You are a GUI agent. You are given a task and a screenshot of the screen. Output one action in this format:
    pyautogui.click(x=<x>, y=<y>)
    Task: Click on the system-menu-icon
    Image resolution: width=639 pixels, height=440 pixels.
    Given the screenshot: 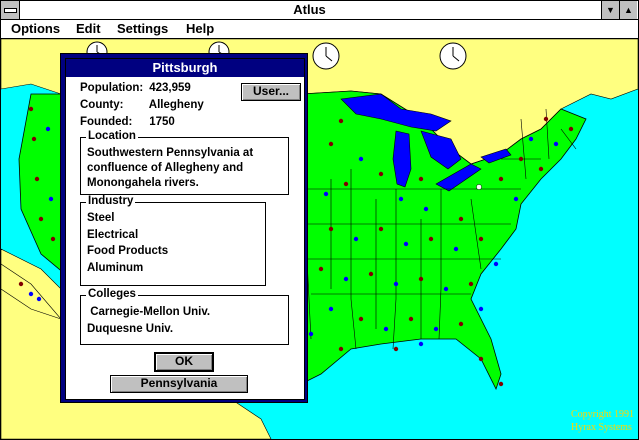 What is the action you would take?
    pyautogui.click(x=10, y=10)
    